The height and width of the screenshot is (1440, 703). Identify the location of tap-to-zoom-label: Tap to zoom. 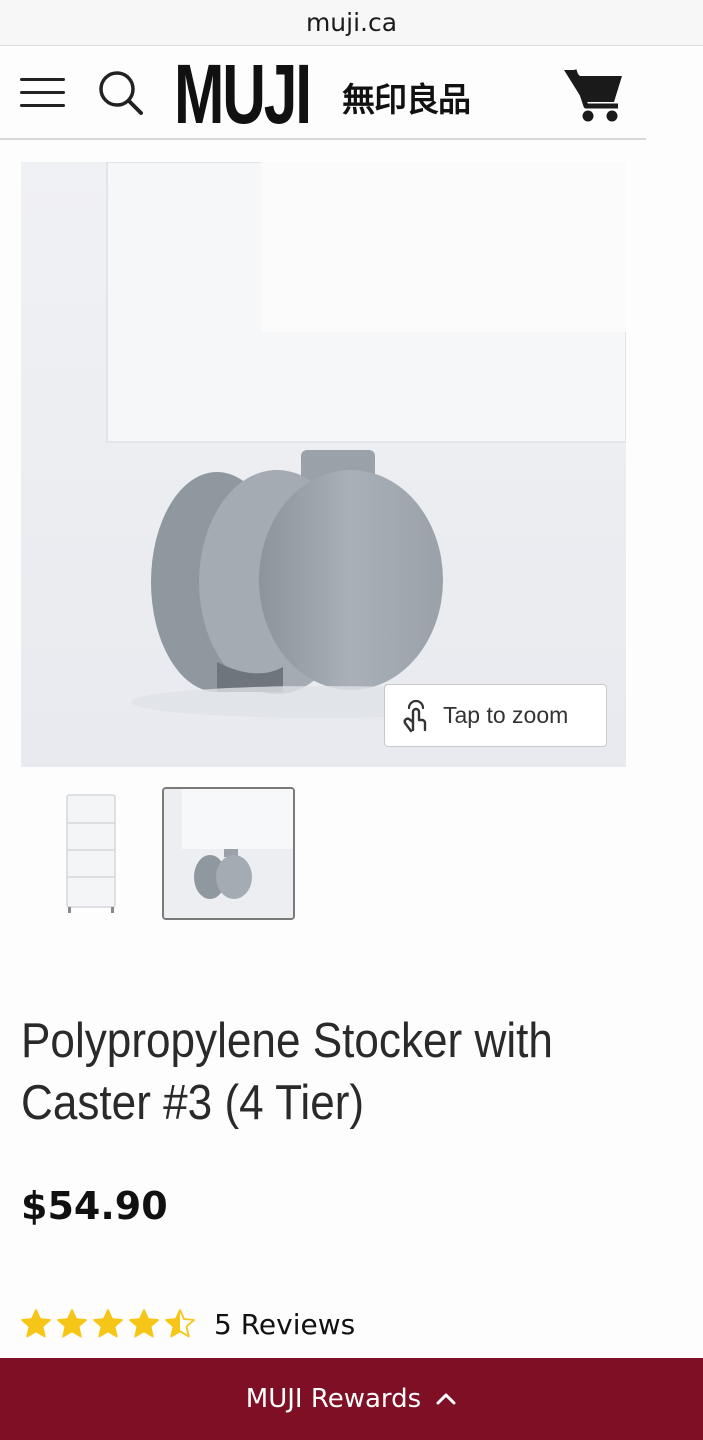
(506, 715).